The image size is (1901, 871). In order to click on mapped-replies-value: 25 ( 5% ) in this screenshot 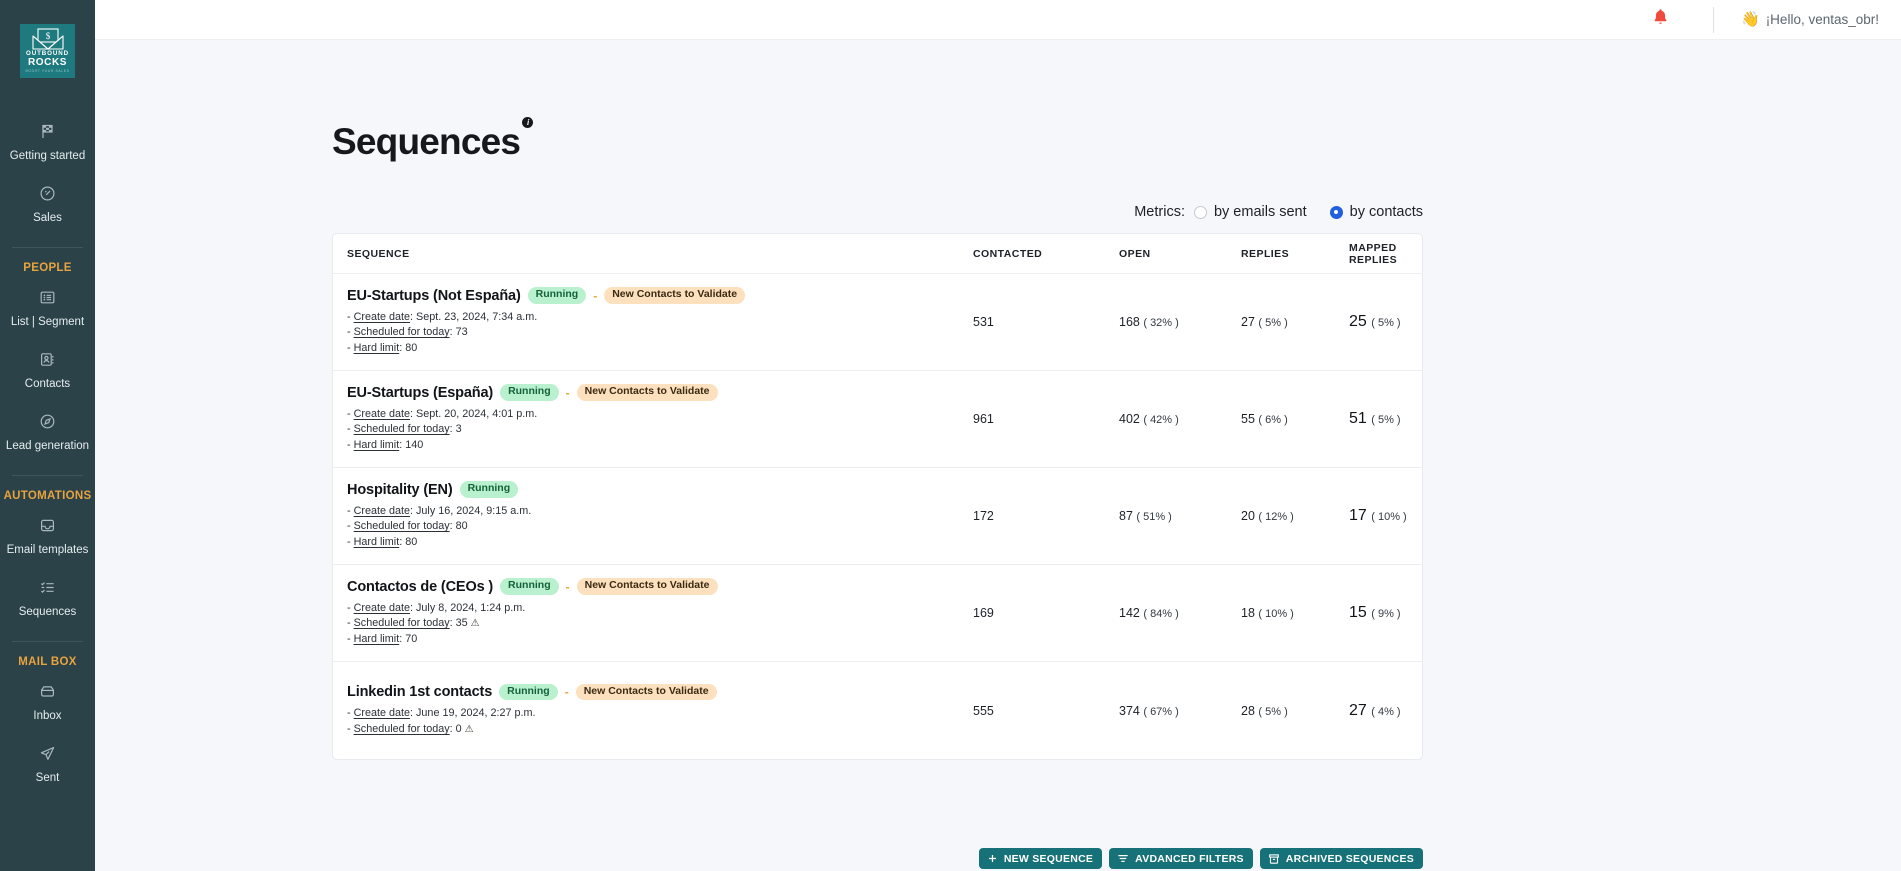, I will do `click(1375, 321)`.